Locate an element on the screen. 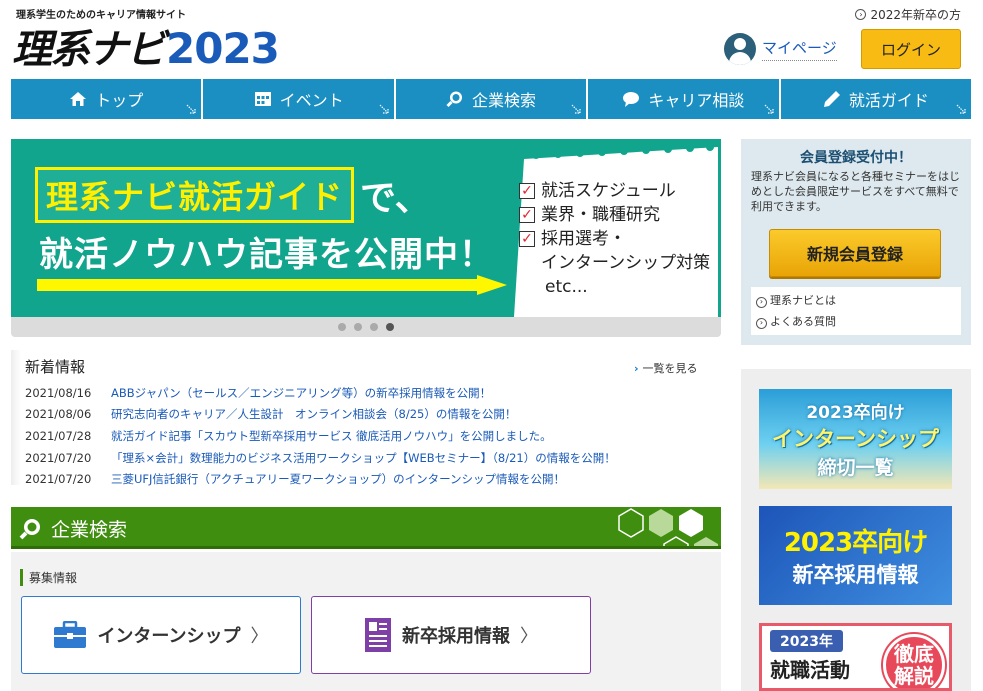 This screenshot has width=983, height=691. register-button: 新規会員登録 is located at coordinates (855, 253).